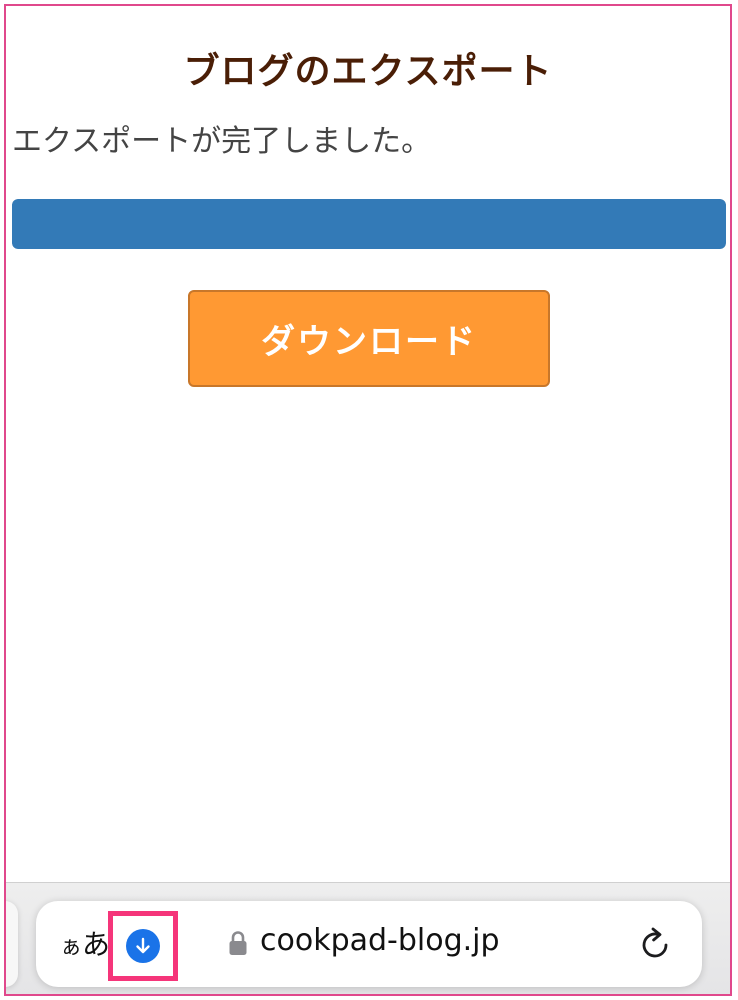 The height and width of the screenshot is (1000, 738). Describe the element at coordinates (222, 141) in the screenshot. I see `export-status-text: エクスポートが完了しました。` at that location.